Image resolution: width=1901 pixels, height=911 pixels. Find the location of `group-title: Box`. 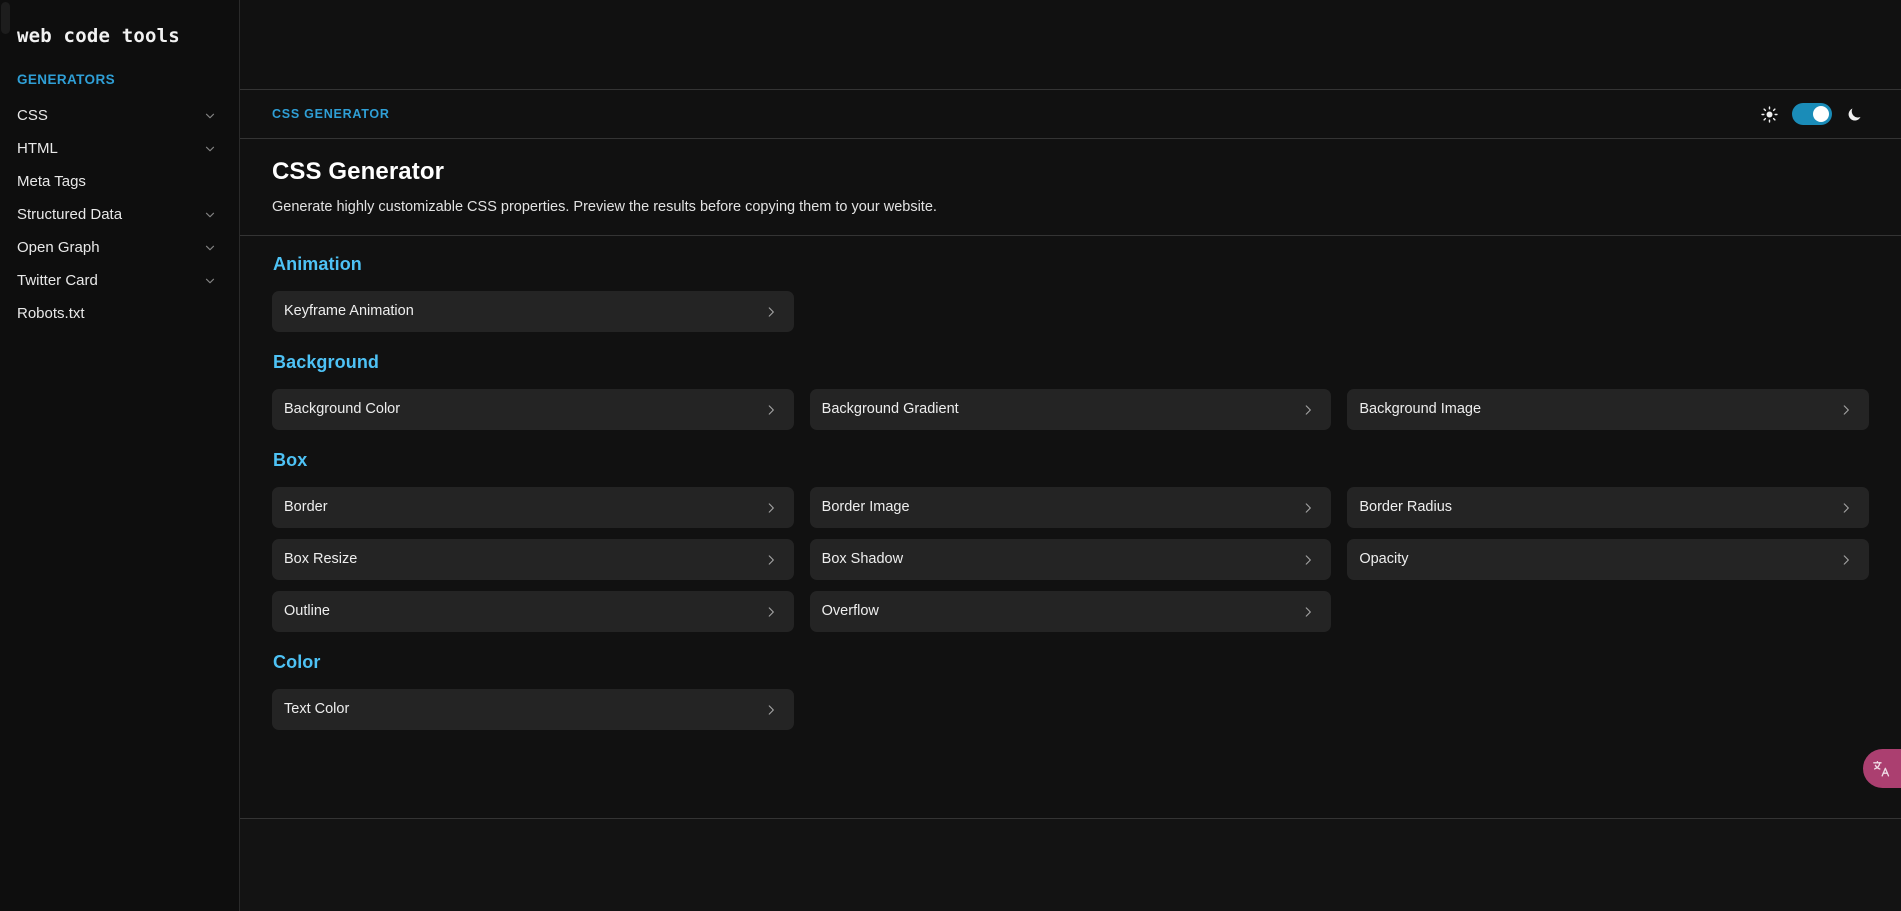

group-title: Box is located at coordinates (290, 460).